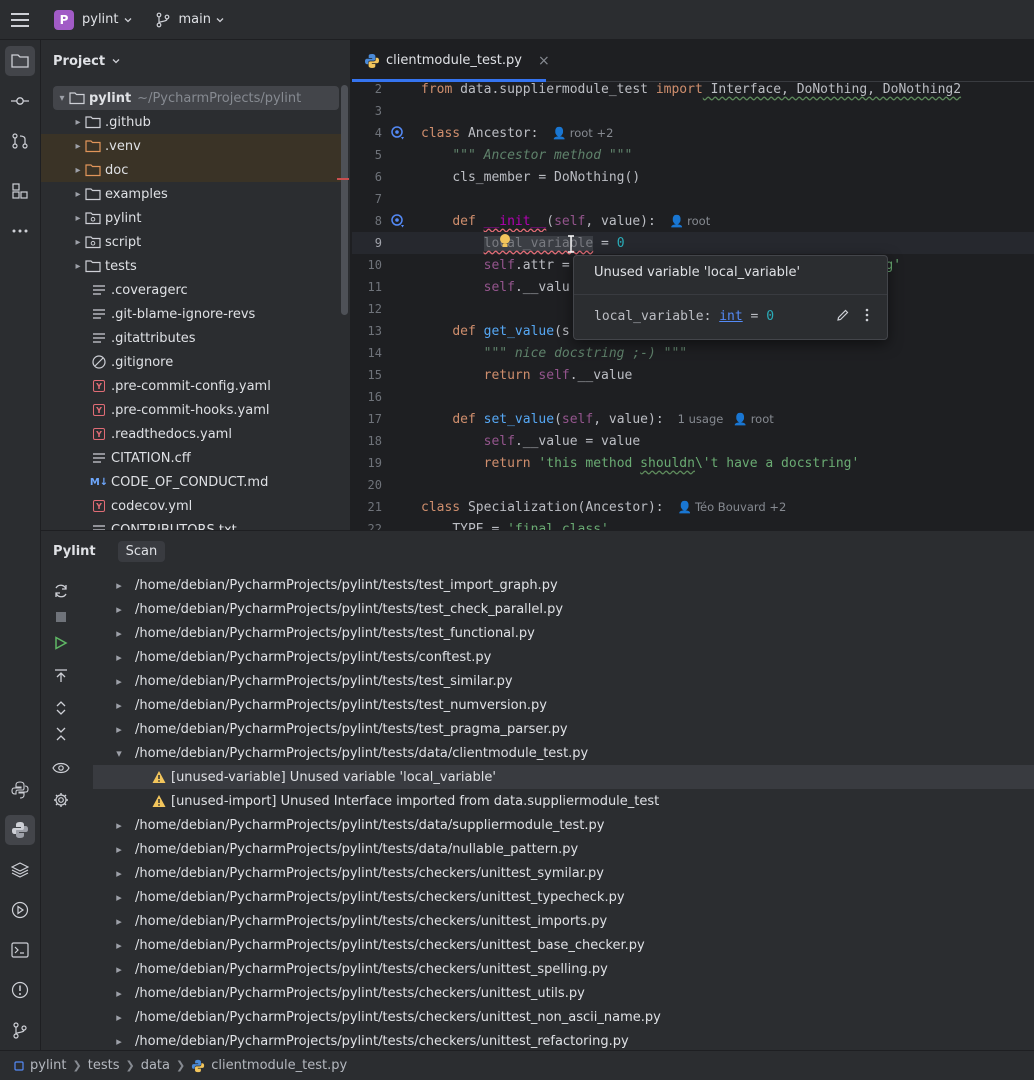 This screenshot has width=1034, height=1080. Describe the element at coordinates (190, 20) in the screenshot. I see `branch-switcher: main` at that location.